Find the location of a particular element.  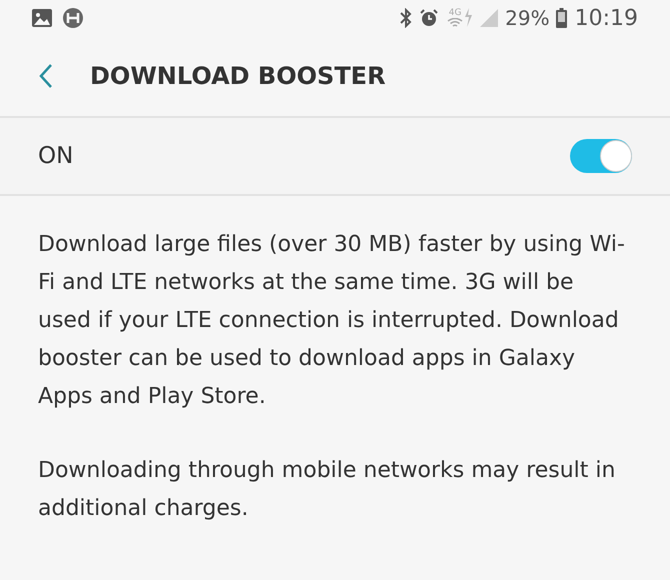

clock-time: 10:19 is located at coordinates (606, 18).